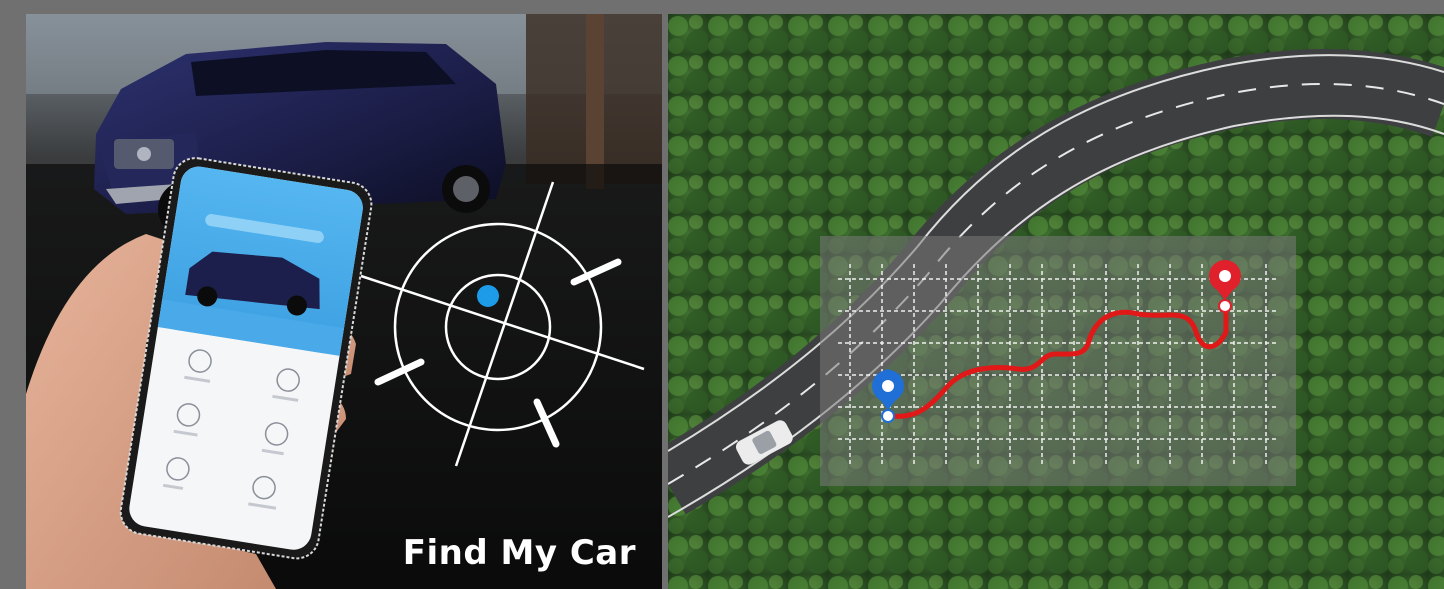 This screenshot has height=589, width=1444. What do you see at coordinates (1058, 361) in the screenshot?
I see `route-map-overlay` at bounding box center [1058, 361].